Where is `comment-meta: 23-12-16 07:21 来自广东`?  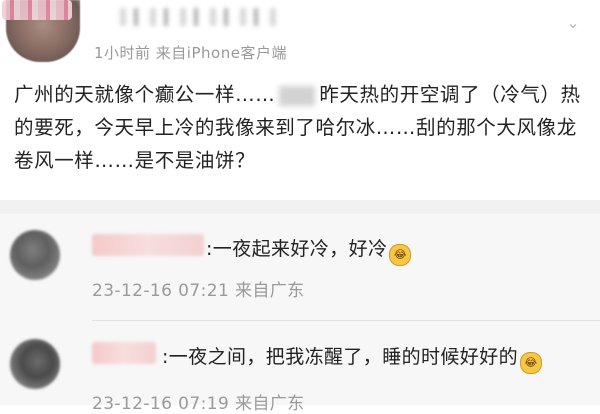 comment-meta: 23-12-16 07:21 来自广东 is located at coordinates (198, 291).